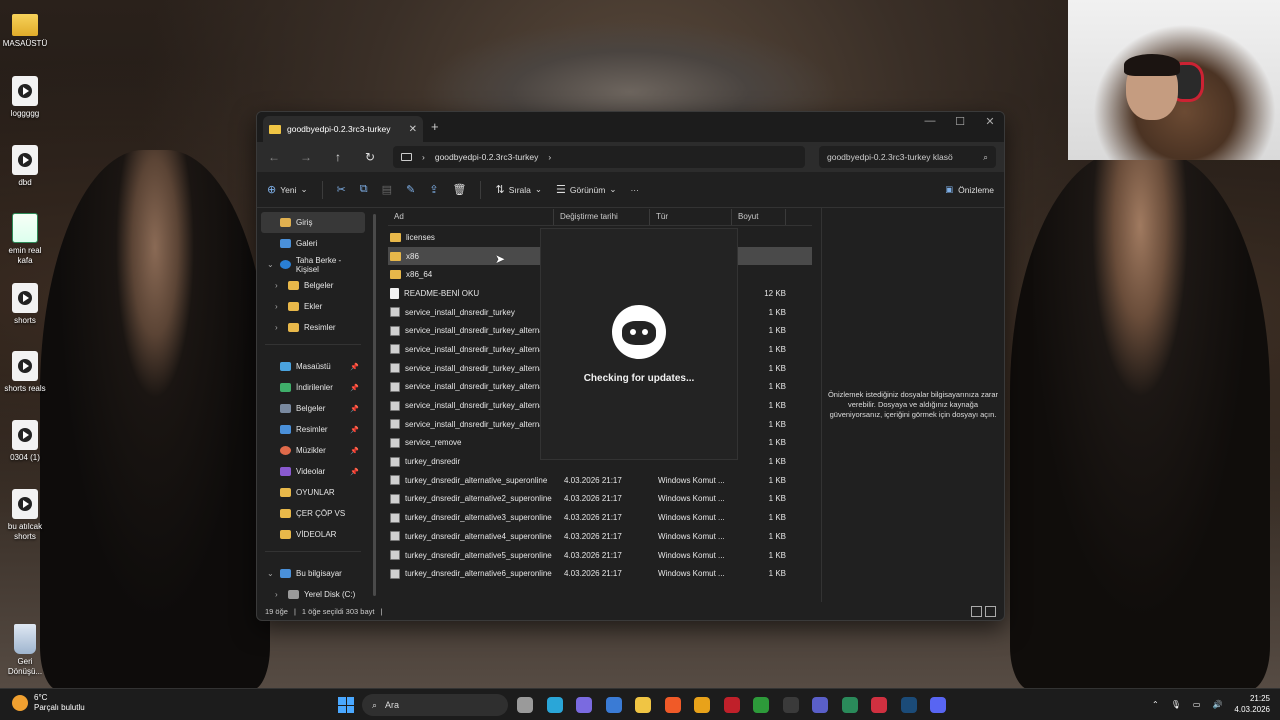  What do you see at coordinates (989, 121) in the screenshot?
I see `close-window-button: ✕` at bounding box center [989, 121].